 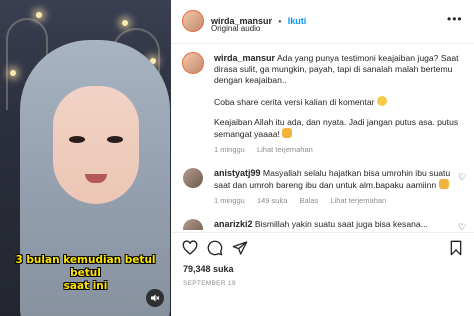 I want to click on right-eye, so click(x=115, y=139).